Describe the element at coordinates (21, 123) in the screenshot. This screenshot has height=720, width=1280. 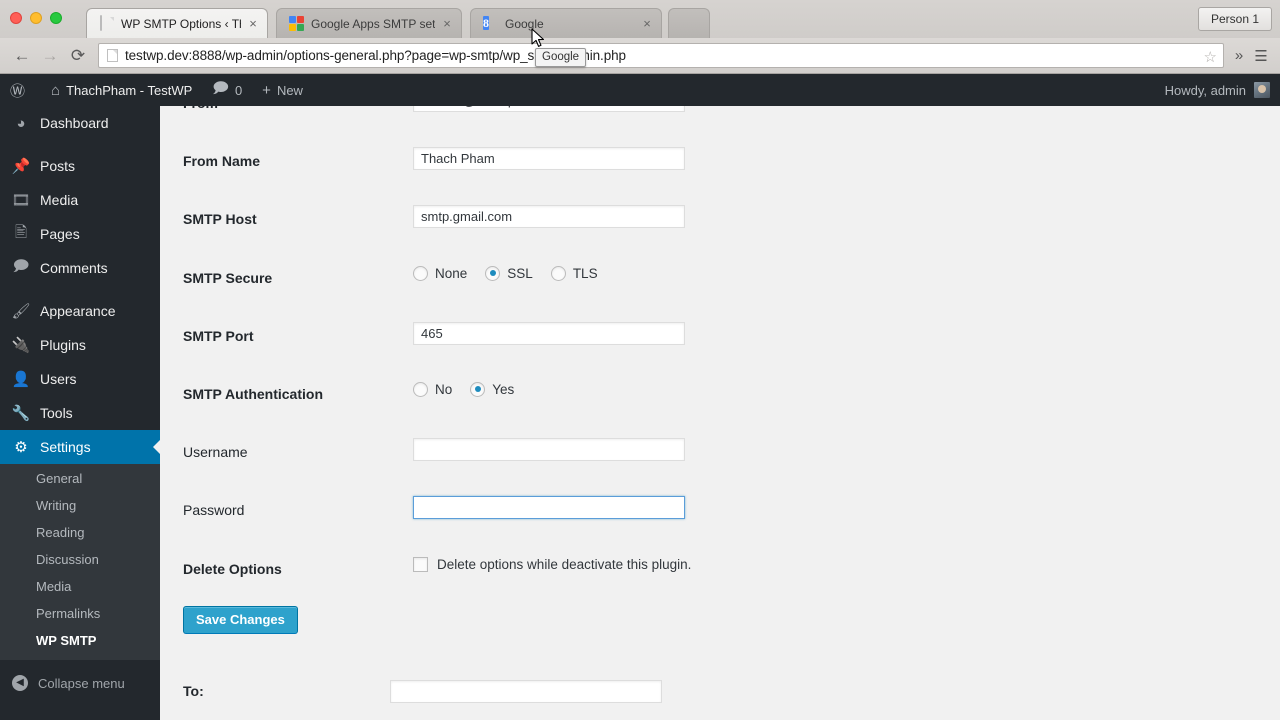
I see `dashboard-icon: ◕` at that location.